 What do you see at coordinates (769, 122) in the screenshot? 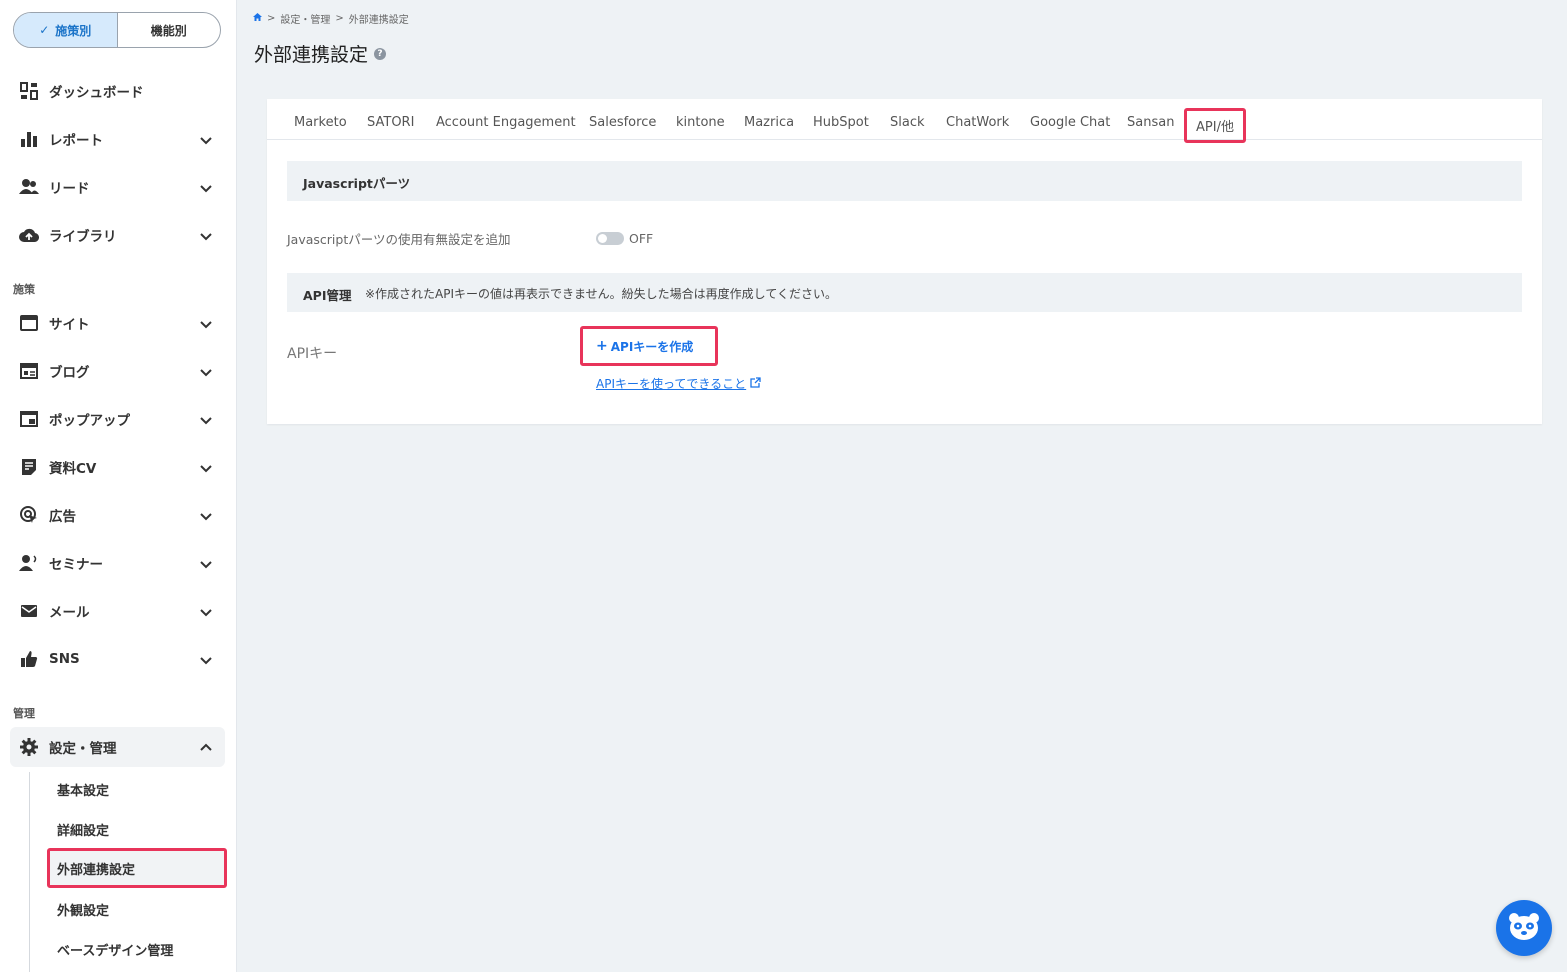
I see `tab-mazrica: Mazrica` at bounding box center [769, 122].